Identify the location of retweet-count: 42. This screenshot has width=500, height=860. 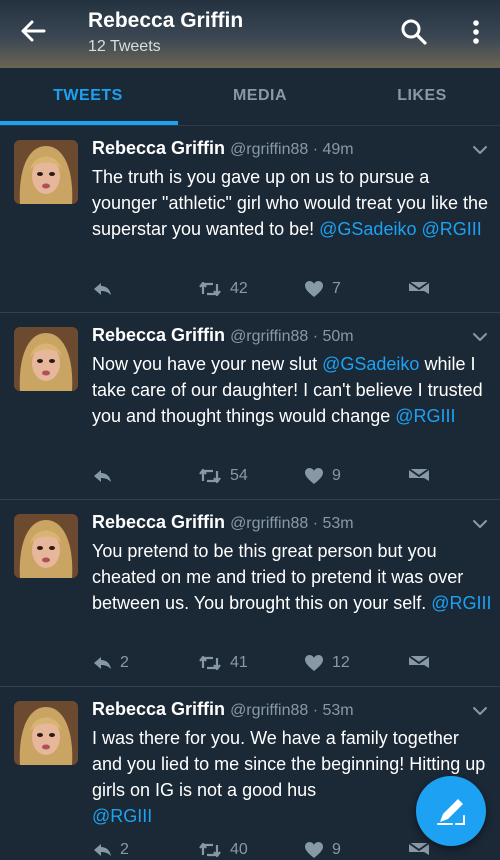
(239, 288).